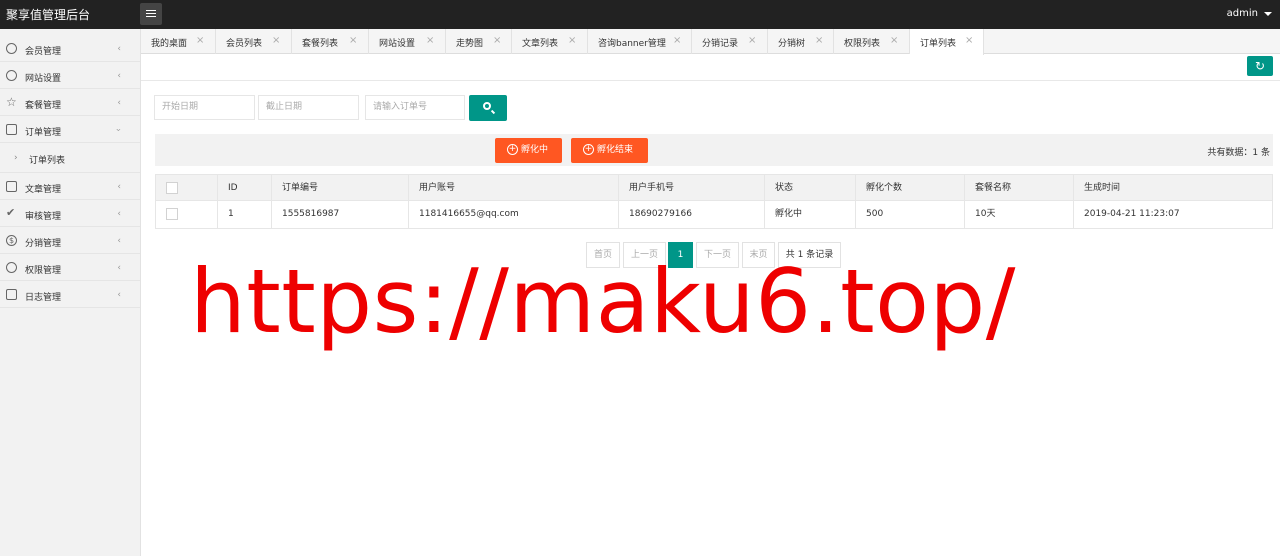 The image size is (1280, 556). I want to click on table-cell: 孵化中, so click(810, 214).